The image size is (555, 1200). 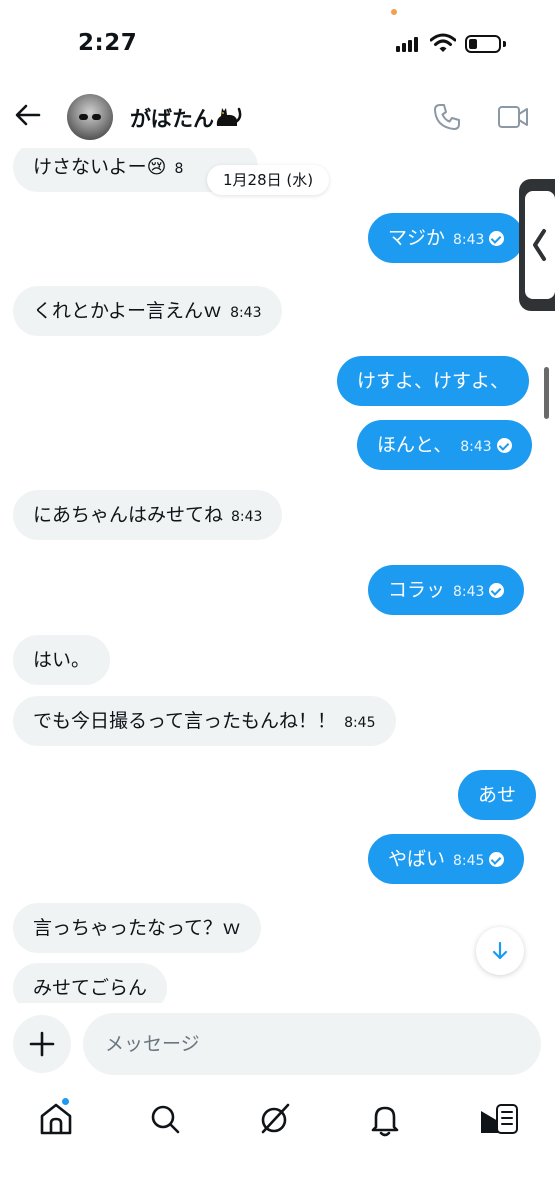 I want to click on composer, so click(x=277, y=1045).